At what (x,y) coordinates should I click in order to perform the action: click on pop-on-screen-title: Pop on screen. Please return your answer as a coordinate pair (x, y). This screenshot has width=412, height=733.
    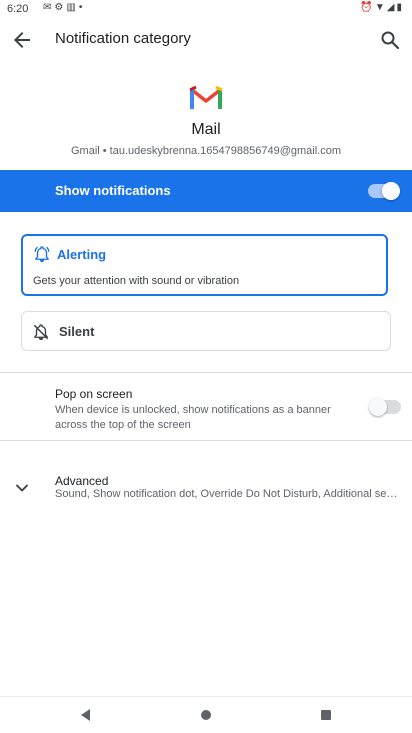
    Looking at the image, I should click on (94, 394).